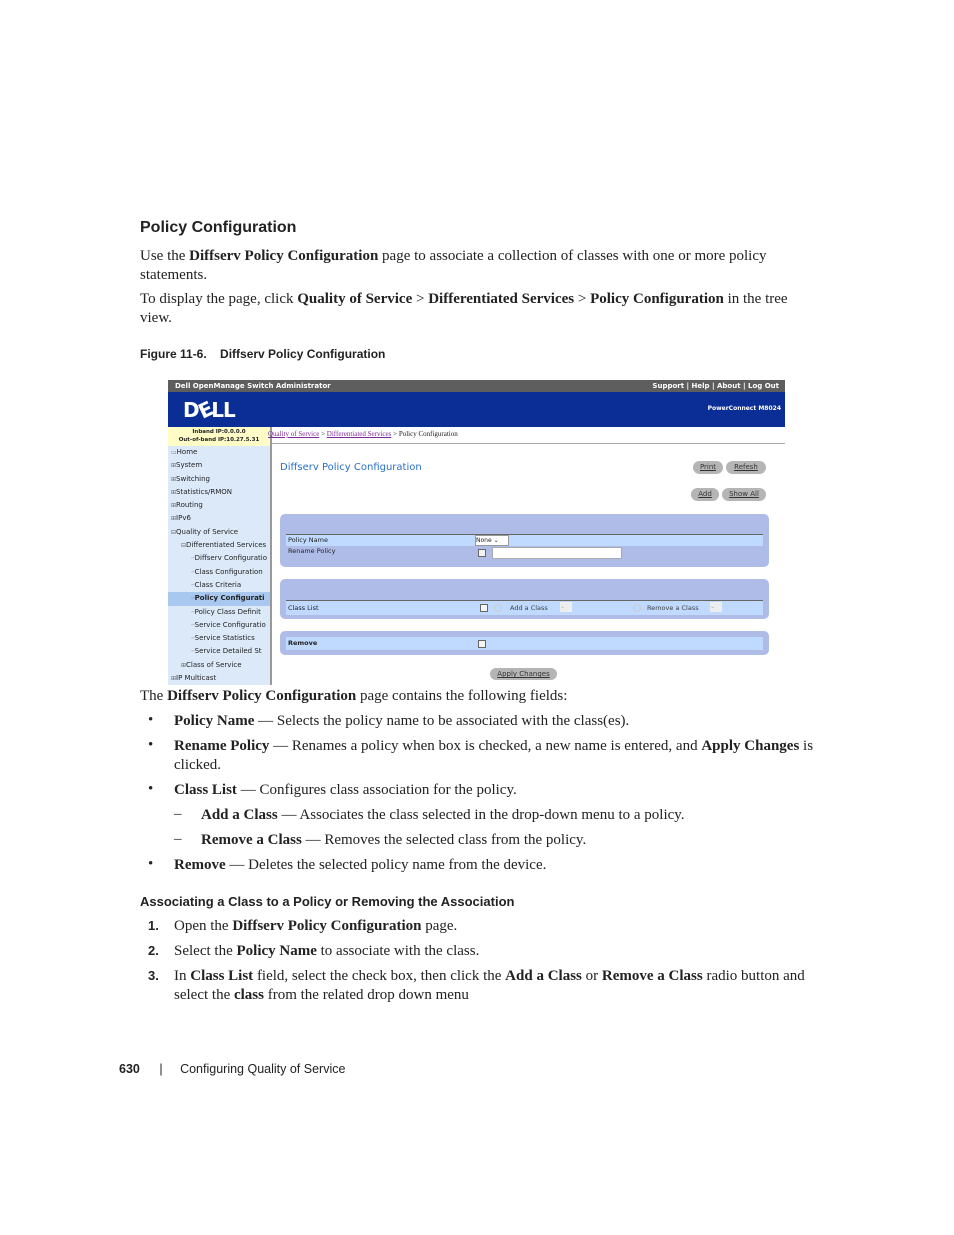  I want to click on tree-item-label: System, so click(189, 465).